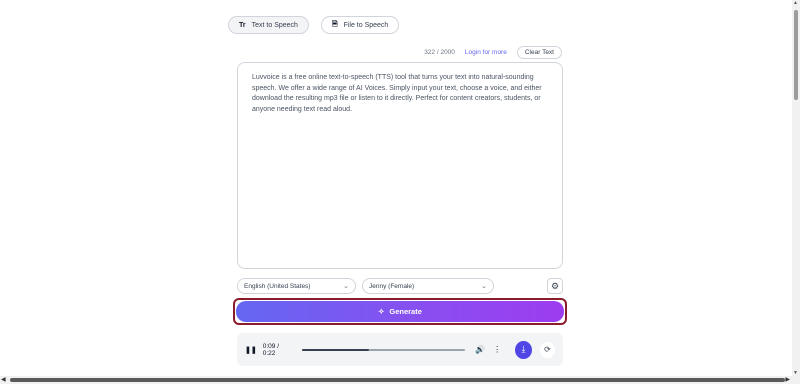 The image size is (800, 384). I want to click on horizontal-scroll-thumb, so click(397, 380).